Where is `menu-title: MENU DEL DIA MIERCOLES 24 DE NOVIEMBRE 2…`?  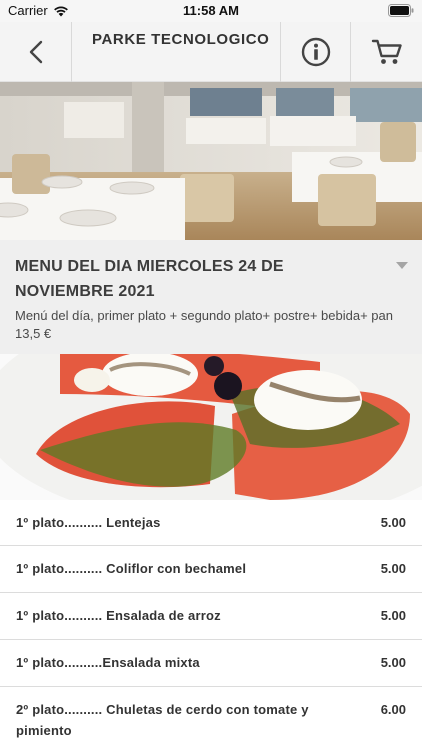
menu-title: MENU DEL DIA MIERCOLES 24 DE NOVIEMBRE 2… is located at coordinates (149, 279).